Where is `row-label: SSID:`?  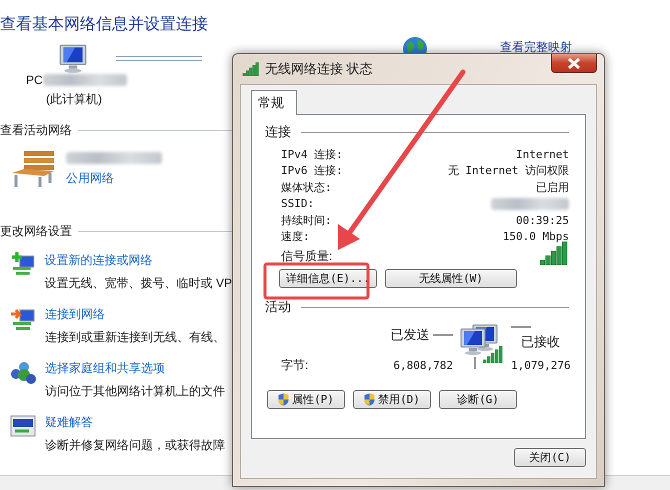 row-label: SSID: is located at coordinates (297, 203).